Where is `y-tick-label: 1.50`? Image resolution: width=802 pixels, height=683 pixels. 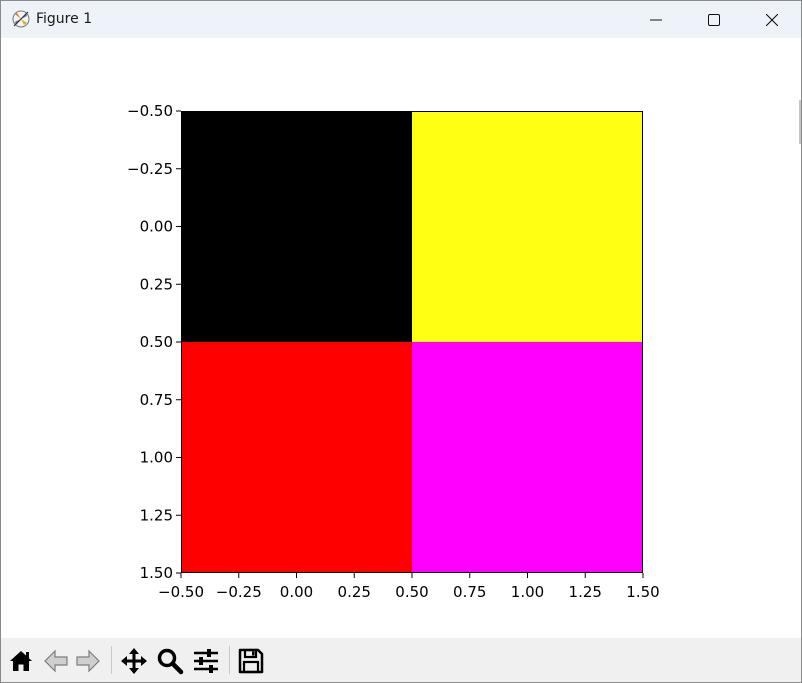
y-tick-label: 1.50 is located at coordinates (156, 573).